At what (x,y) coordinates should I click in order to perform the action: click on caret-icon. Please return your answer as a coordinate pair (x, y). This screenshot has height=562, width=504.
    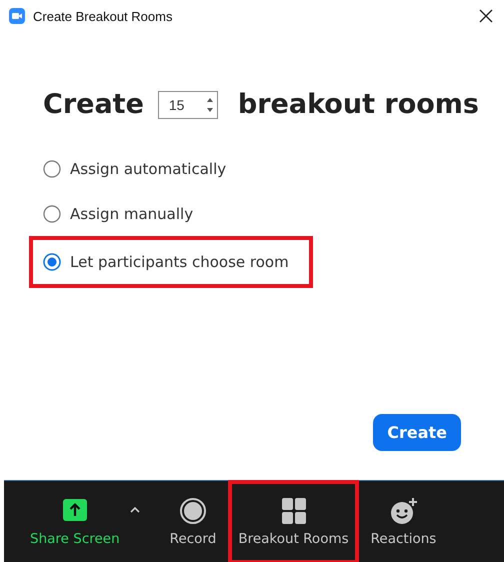
    Looking at the image, I should click on (135, 510).